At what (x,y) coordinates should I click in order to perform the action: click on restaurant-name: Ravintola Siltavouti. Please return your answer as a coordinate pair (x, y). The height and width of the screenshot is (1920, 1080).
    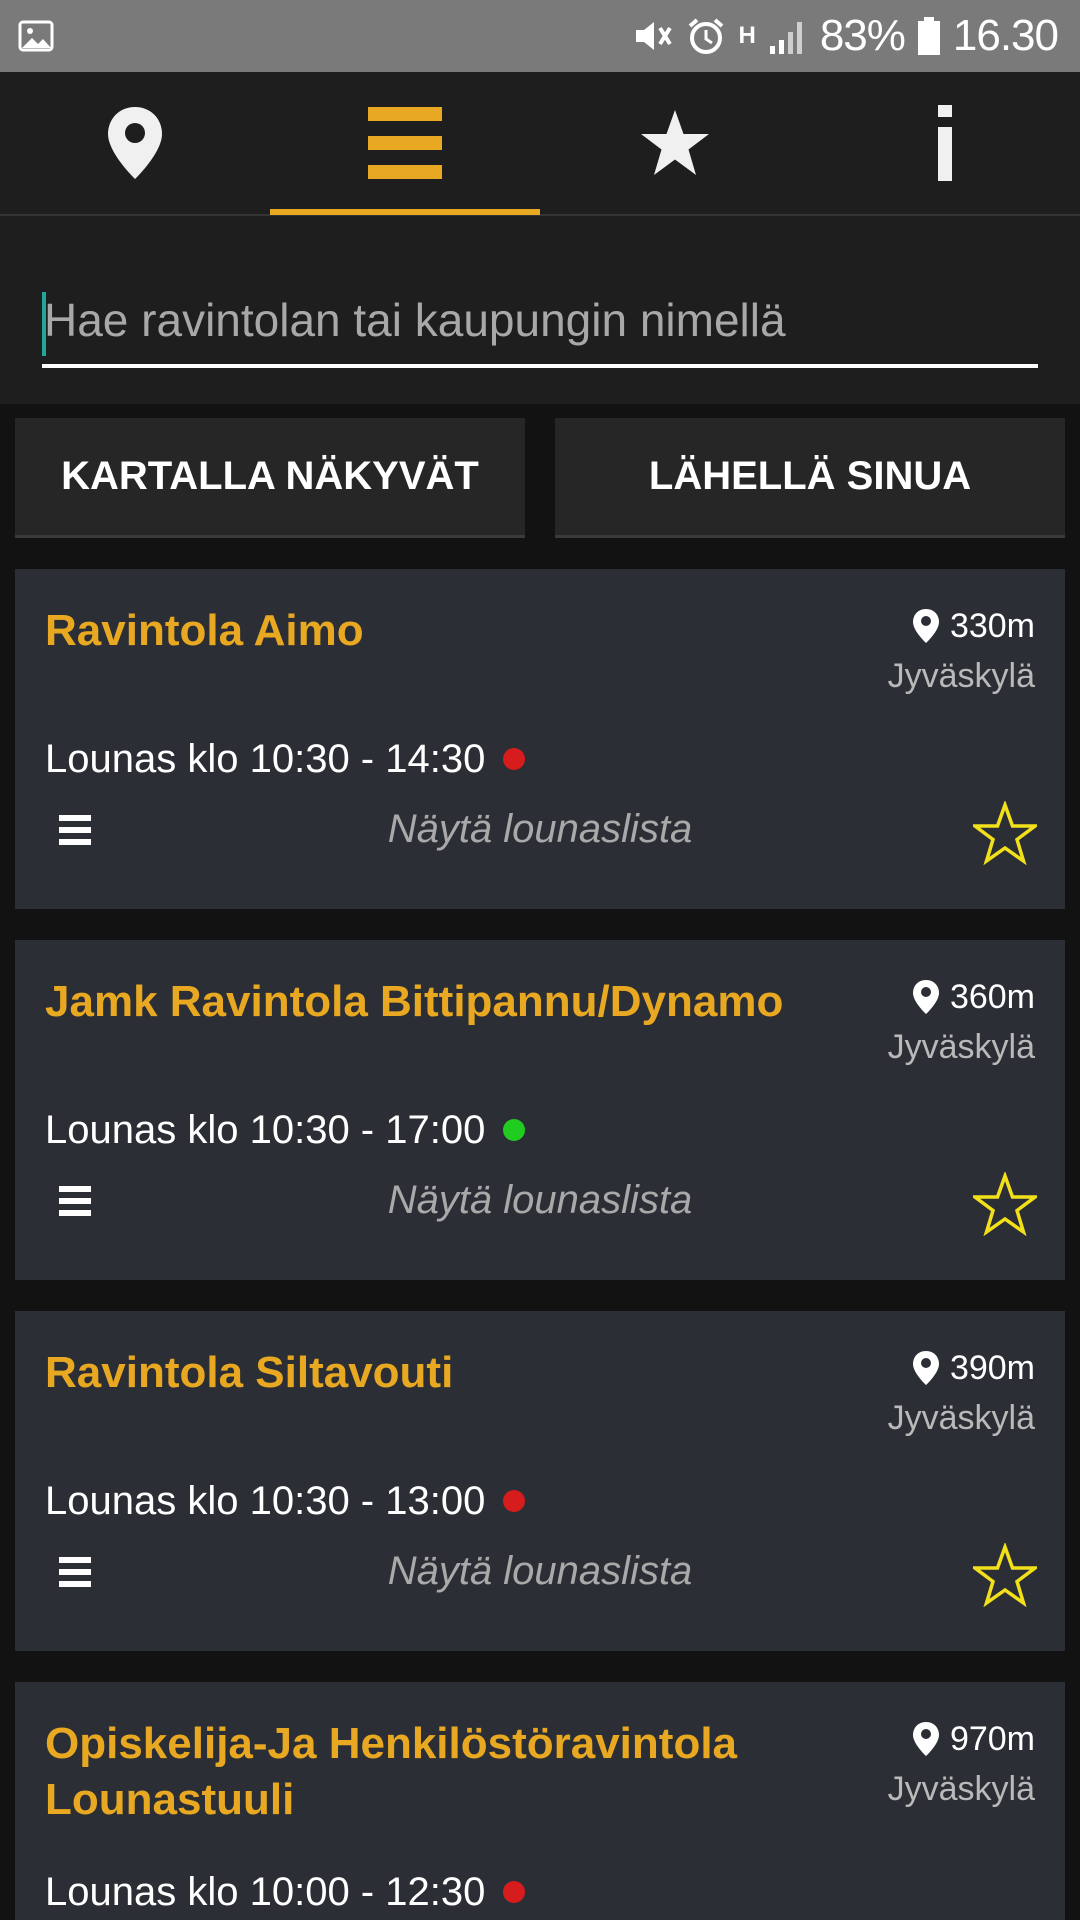
    Looking at the image, I should click on (249, 1372).